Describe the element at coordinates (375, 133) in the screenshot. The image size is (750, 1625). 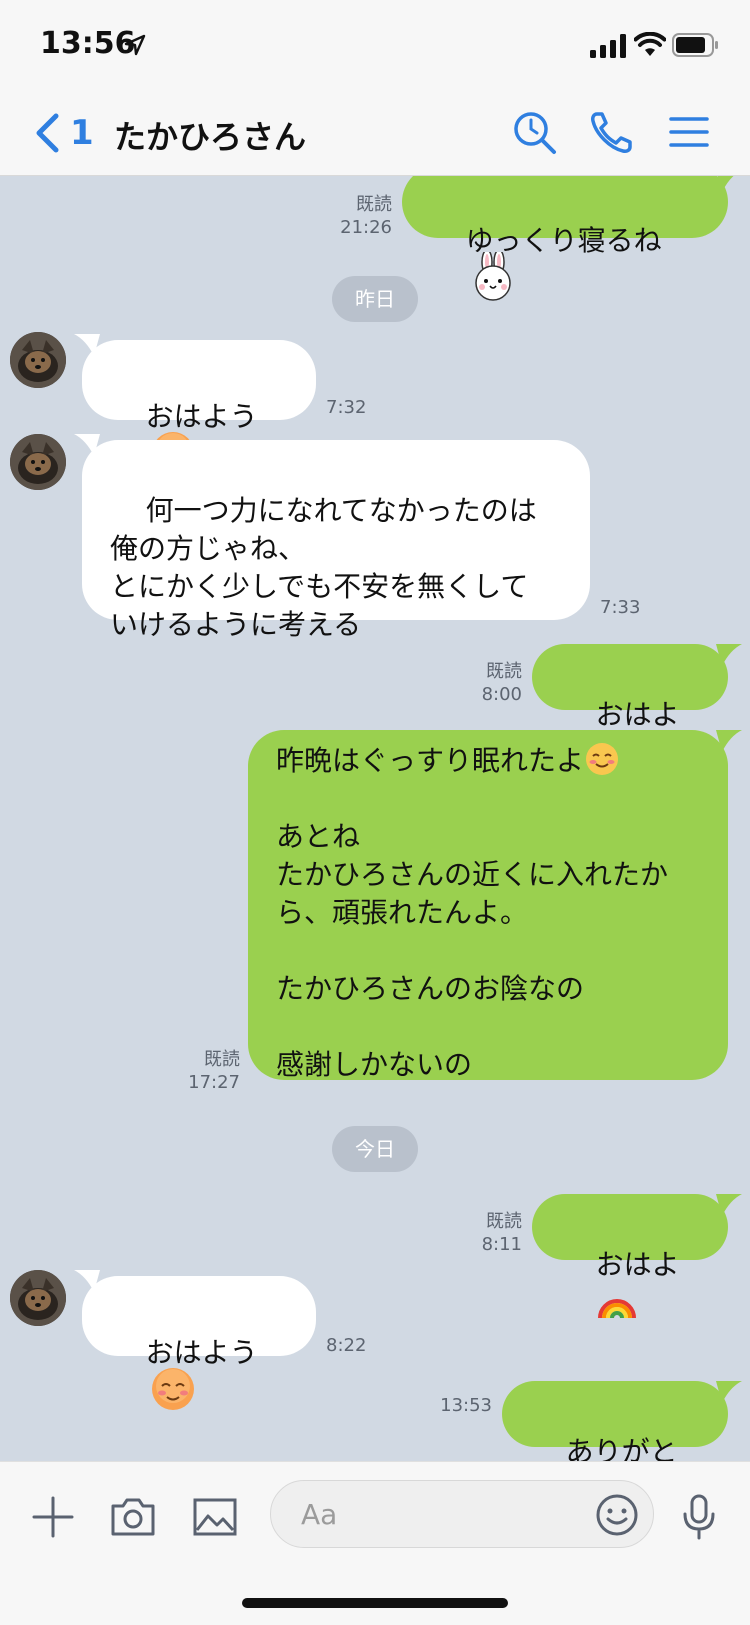
I see `chat-header: 1 たかひろさん` at that location.